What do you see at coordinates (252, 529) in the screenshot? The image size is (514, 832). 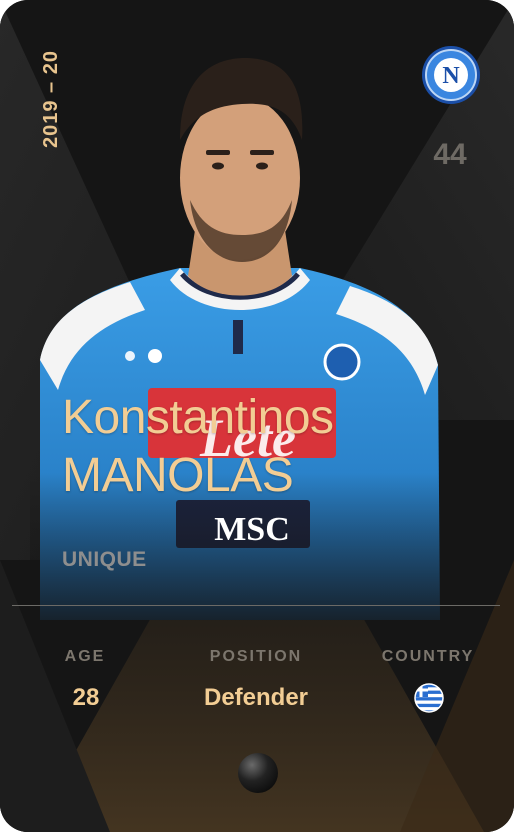 I see `sponsor-text: MSC` at bounding box center [252, 529].